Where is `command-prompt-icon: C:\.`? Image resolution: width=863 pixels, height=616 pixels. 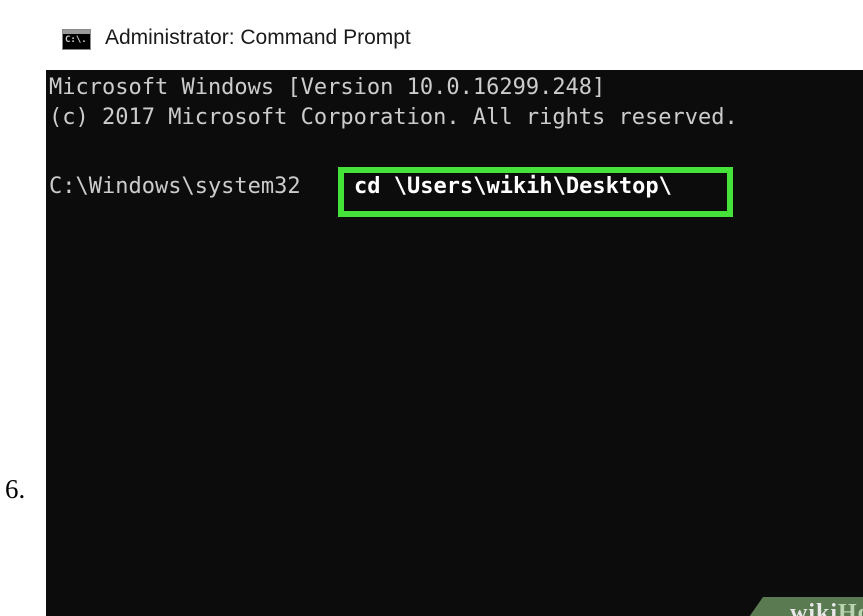
command-prompt-icon: C:\. is located at coordinates (76, 39).